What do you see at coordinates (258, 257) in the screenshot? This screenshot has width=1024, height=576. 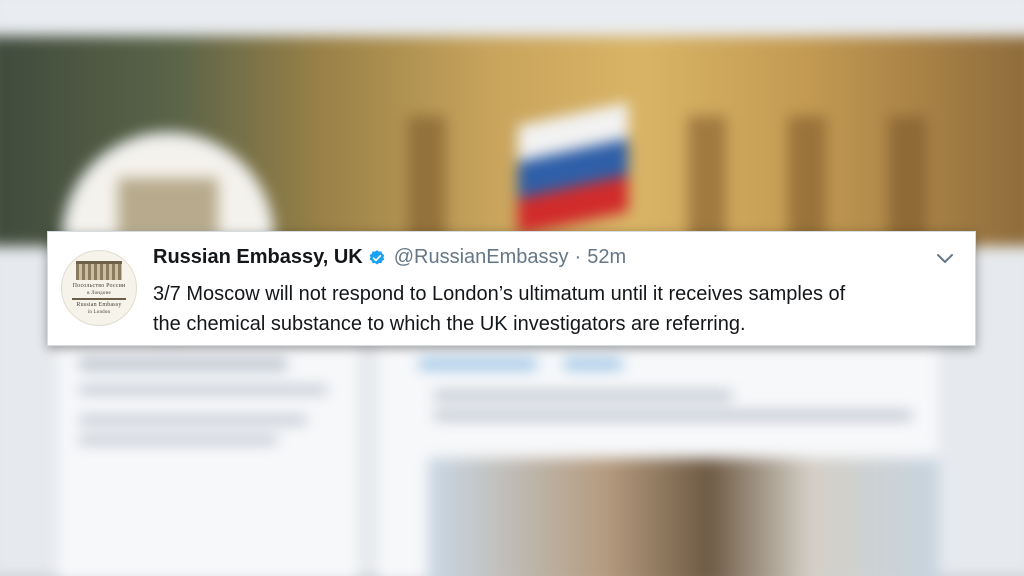 I see `display-name: Russian Embassy, UK` at bounding box center [258, 257].